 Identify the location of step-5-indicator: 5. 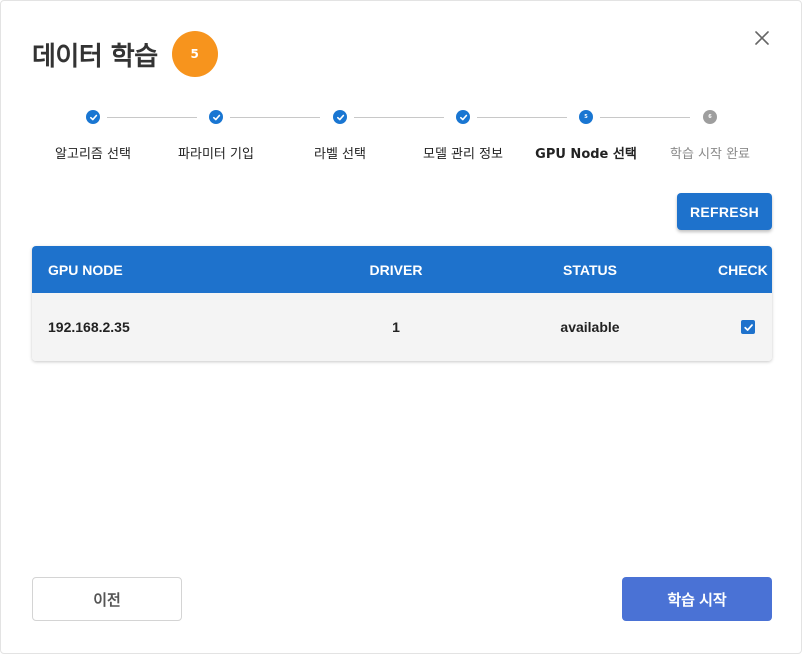
(586, 117).